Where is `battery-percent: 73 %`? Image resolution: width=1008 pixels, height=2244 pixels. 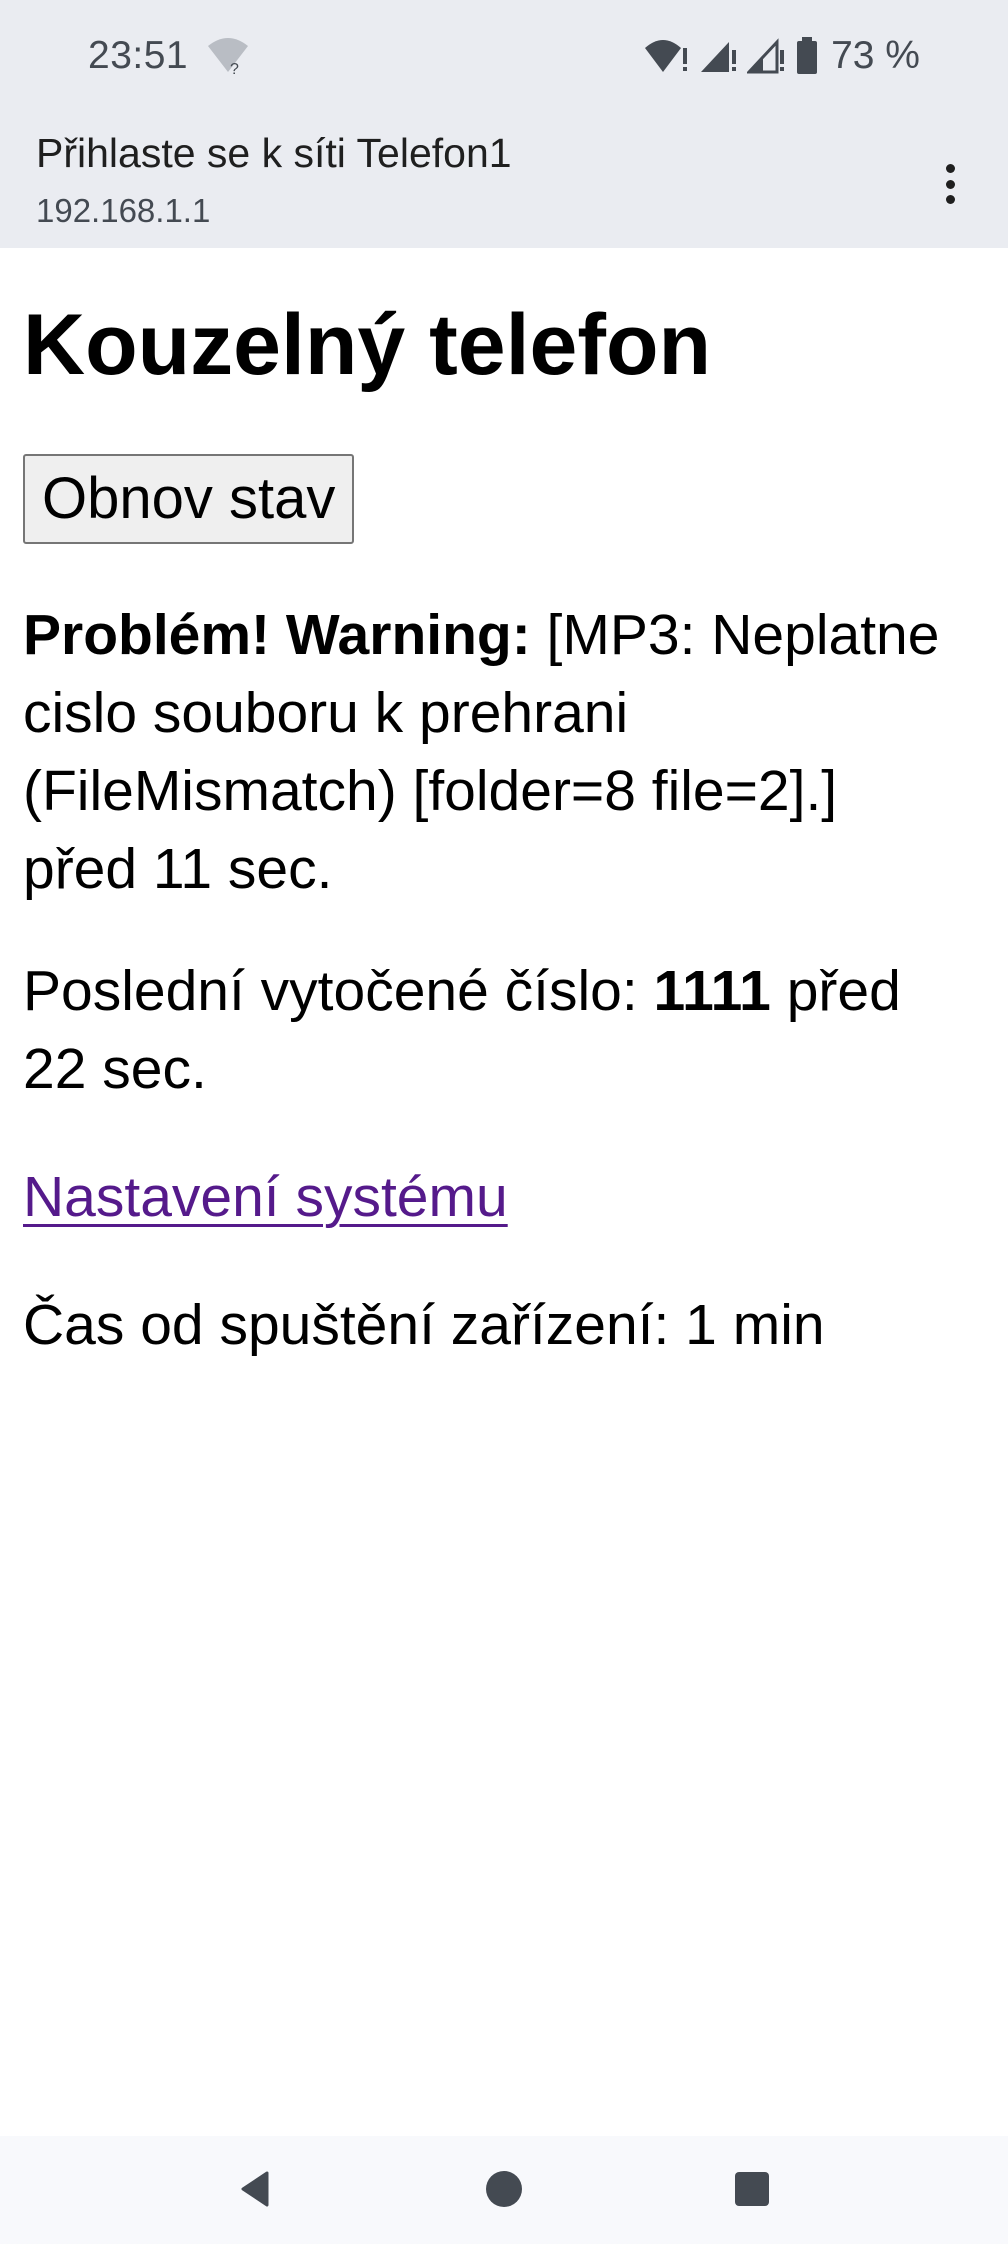 battery-percent: 73 % is located at coordinates (875, 55).